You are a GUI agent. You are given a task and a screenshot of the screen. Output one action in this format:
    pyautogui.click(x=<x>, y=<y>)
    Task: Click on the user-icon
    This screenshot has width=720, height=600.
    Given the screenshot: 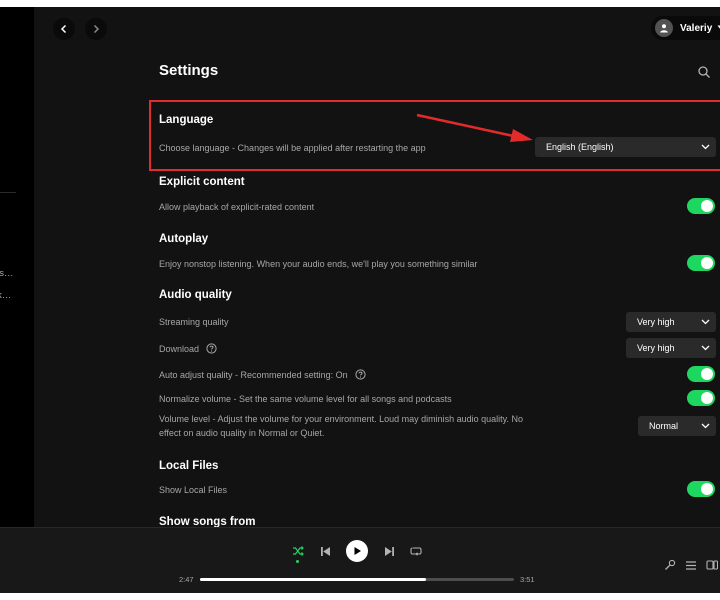 What is the action you would take?
    pyautogui.click(x=664, y=28)
    